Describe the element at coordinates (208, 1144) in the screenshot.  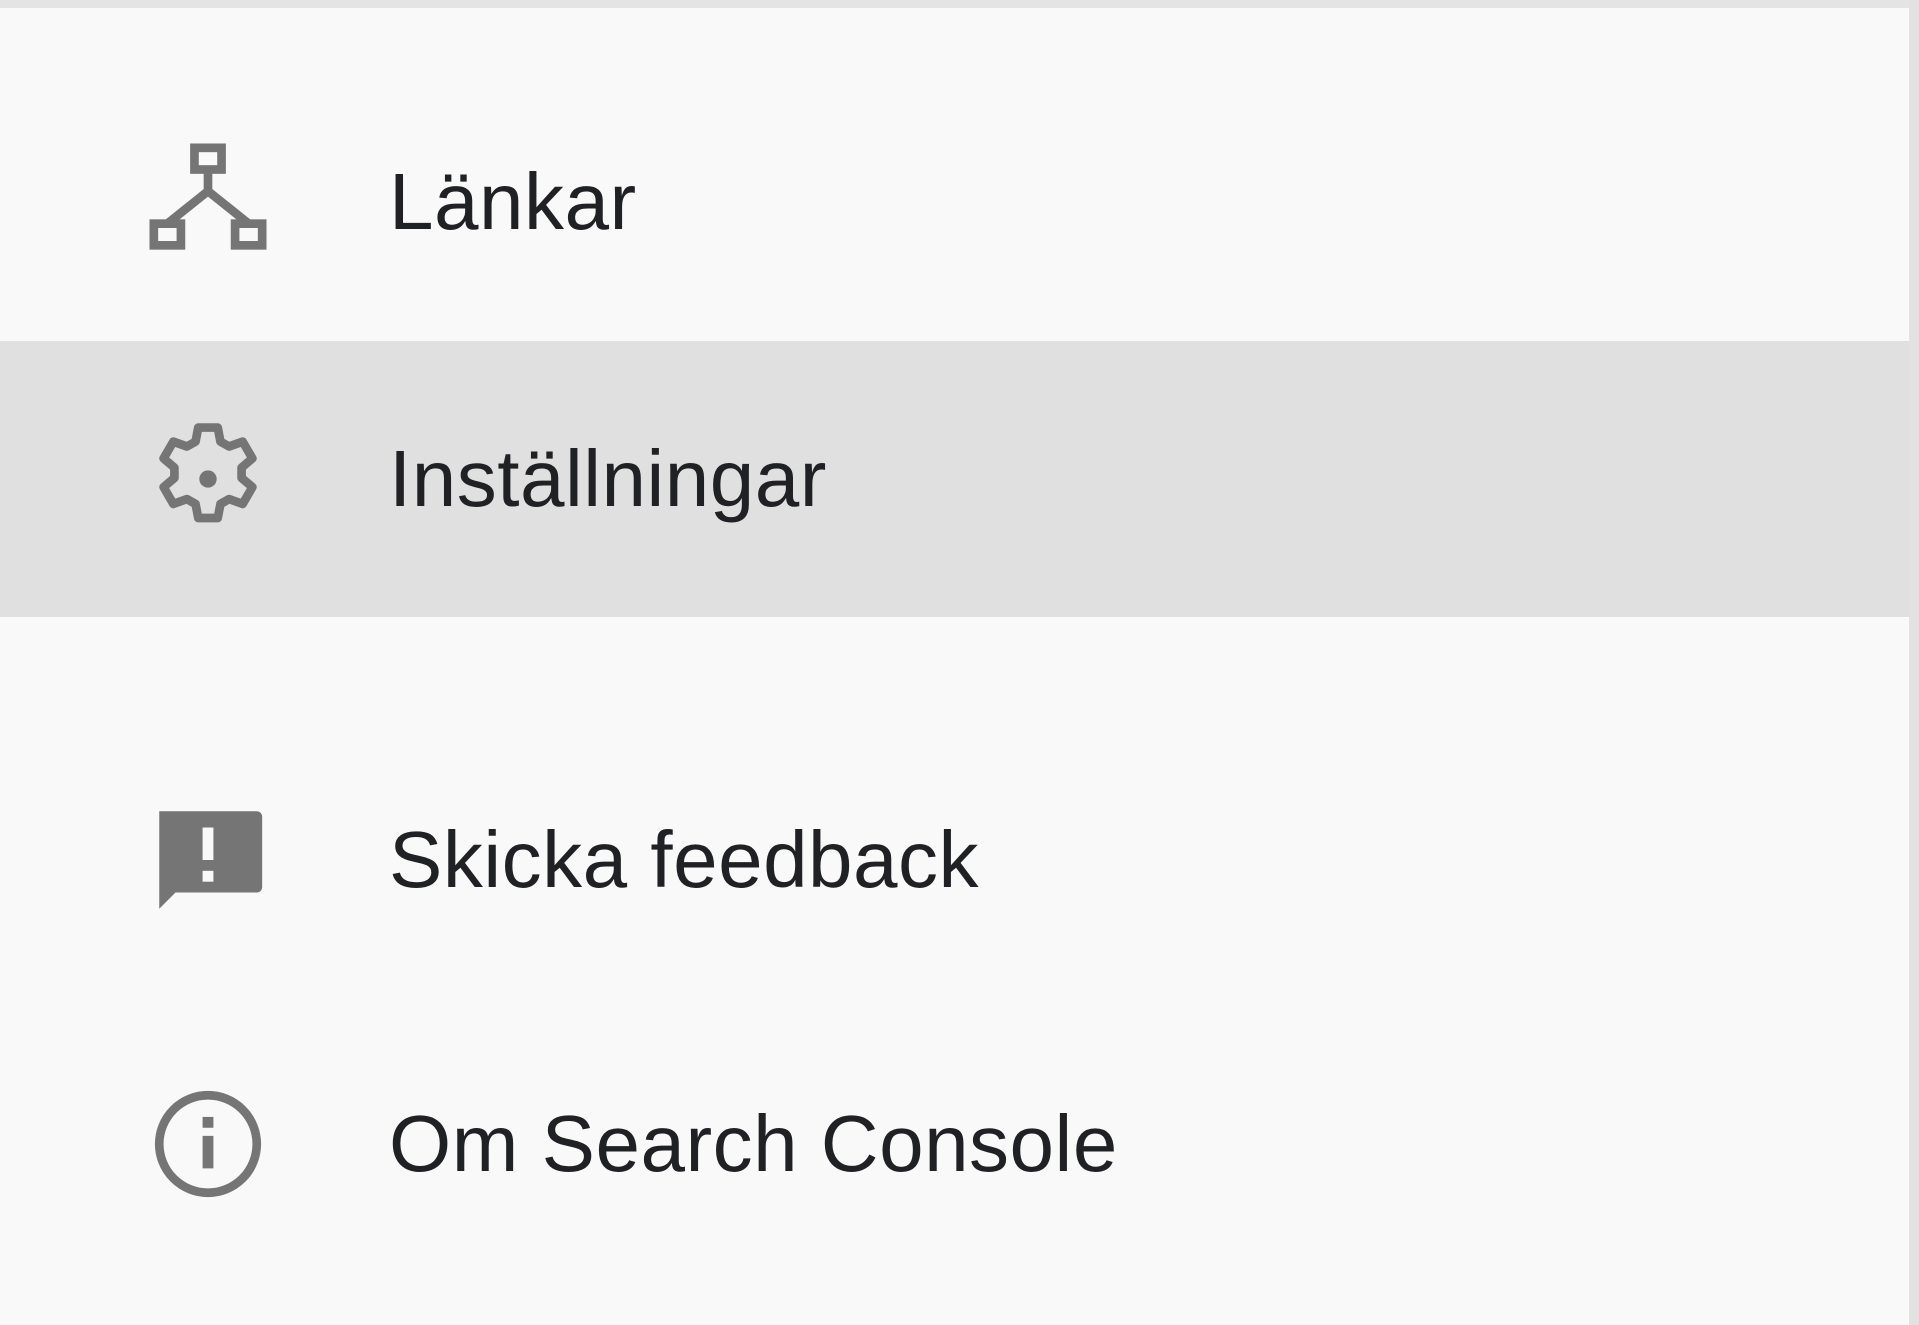
I see `info-icon` at that location.